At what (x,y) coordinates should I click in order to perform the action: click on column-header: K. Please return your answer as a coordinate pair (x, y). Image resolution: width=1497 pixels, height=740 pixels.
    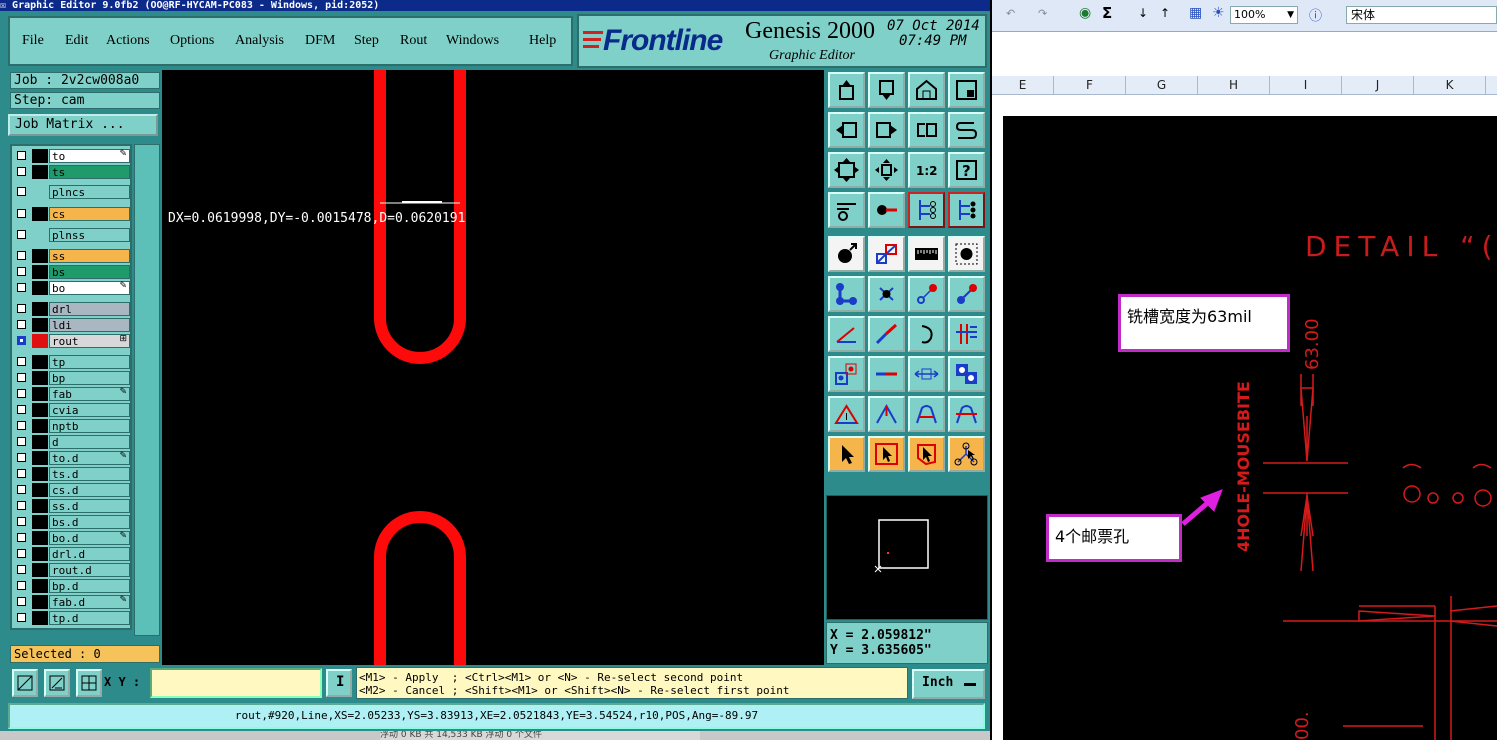
    Looking at the image, I should click on (1450, 85).